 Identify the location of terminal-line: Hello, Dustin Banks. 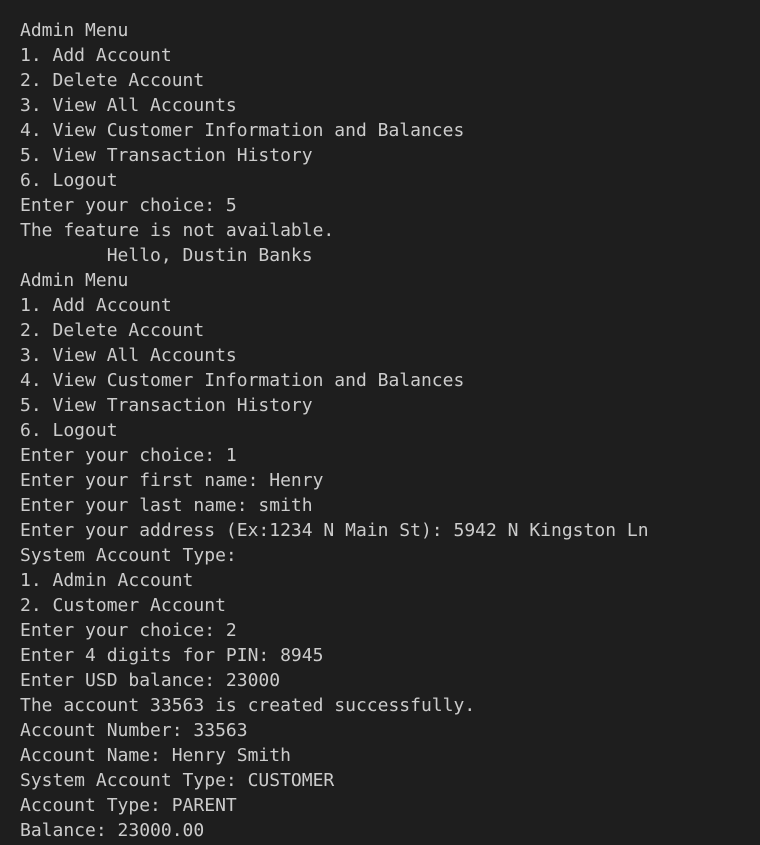
(166, 255).